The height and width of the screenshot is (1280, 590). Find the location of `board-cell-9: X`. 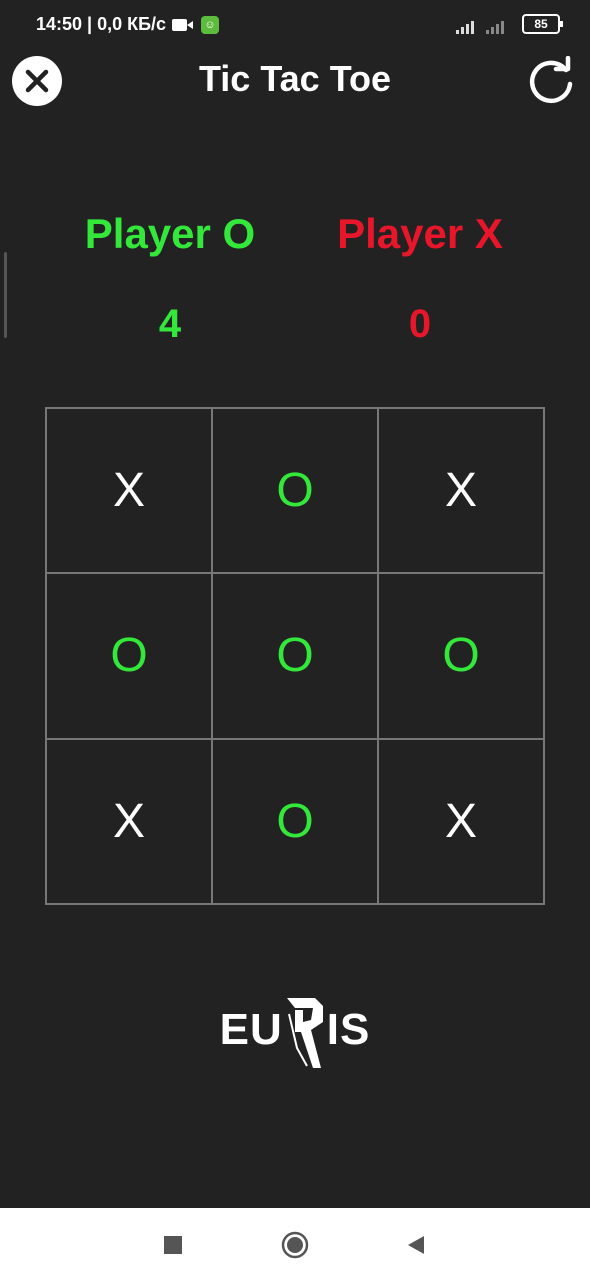

board-cell-9: X is located at coordinates (461, 821).